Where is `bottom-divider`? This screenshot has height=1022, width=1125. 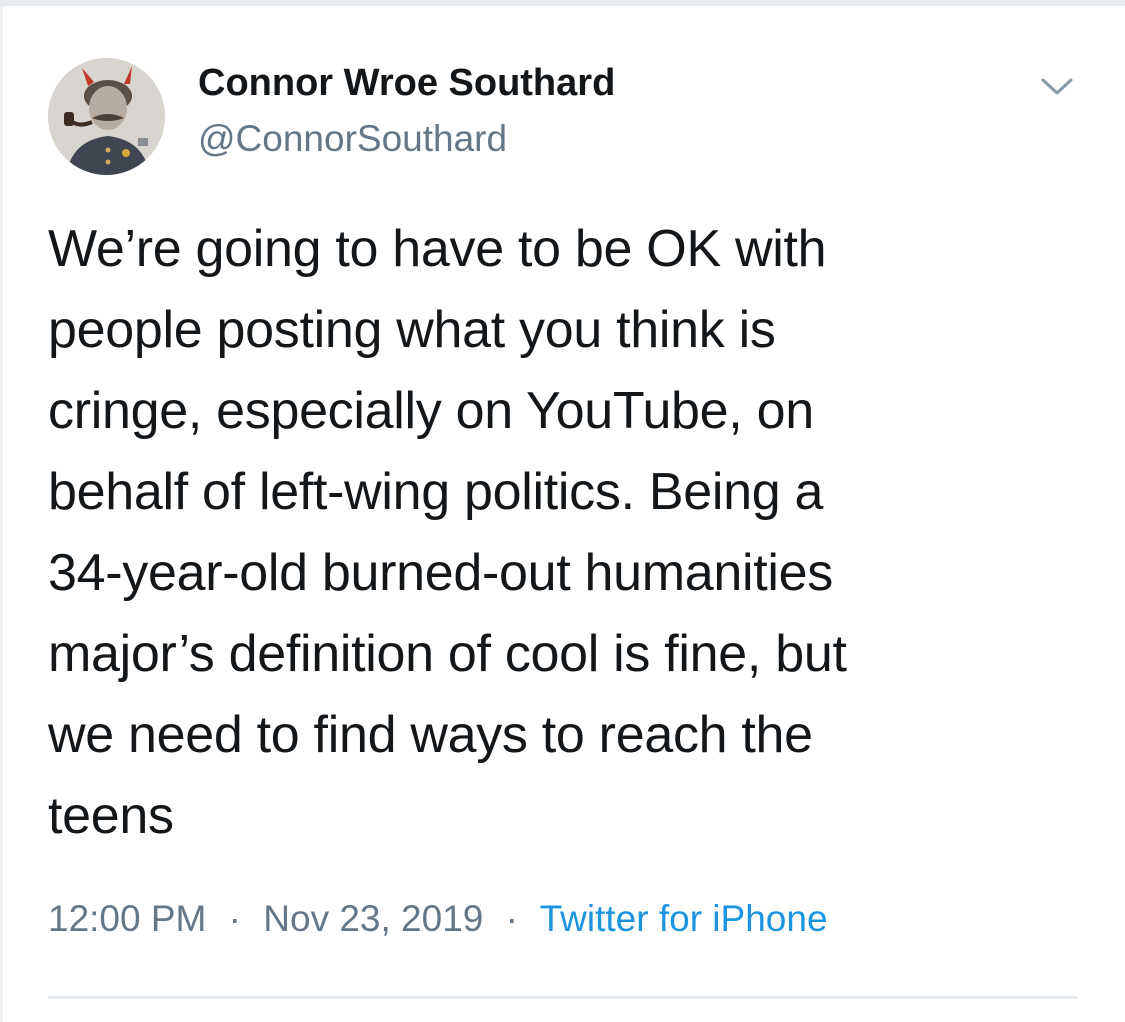
bottom-divider is located at coordinates (563, 997).